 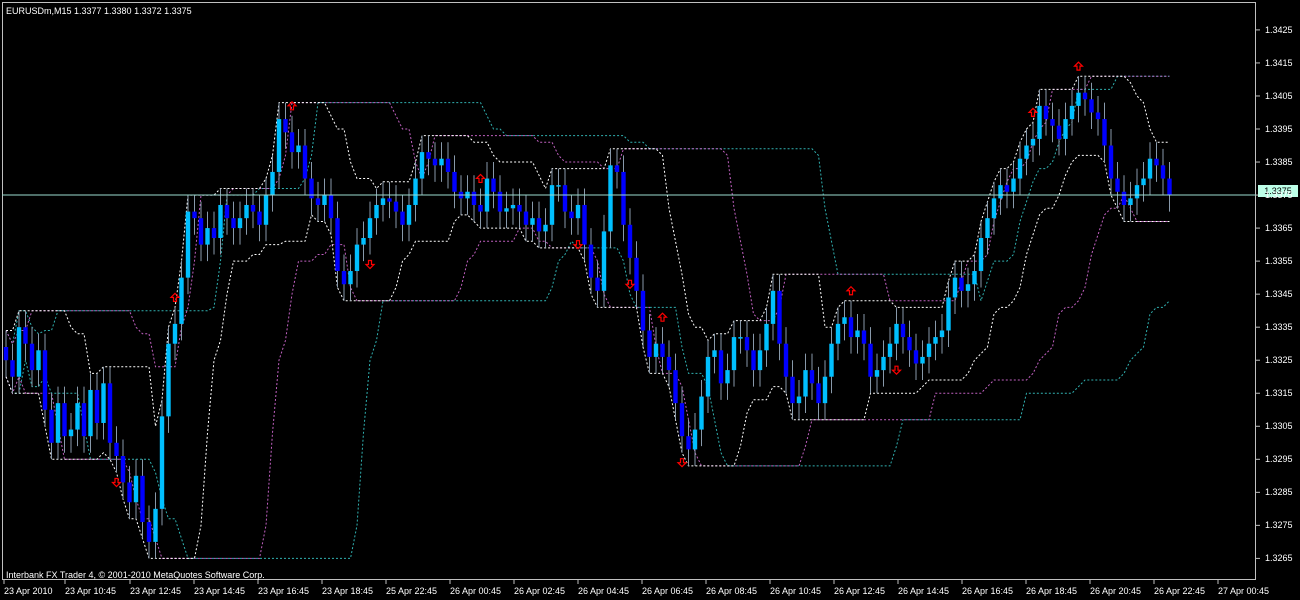 What do you see at coordinates (1279, 62) in the screenshot?
I see `price-tick-label: 1.3415` at bounding box center [1279, 62].